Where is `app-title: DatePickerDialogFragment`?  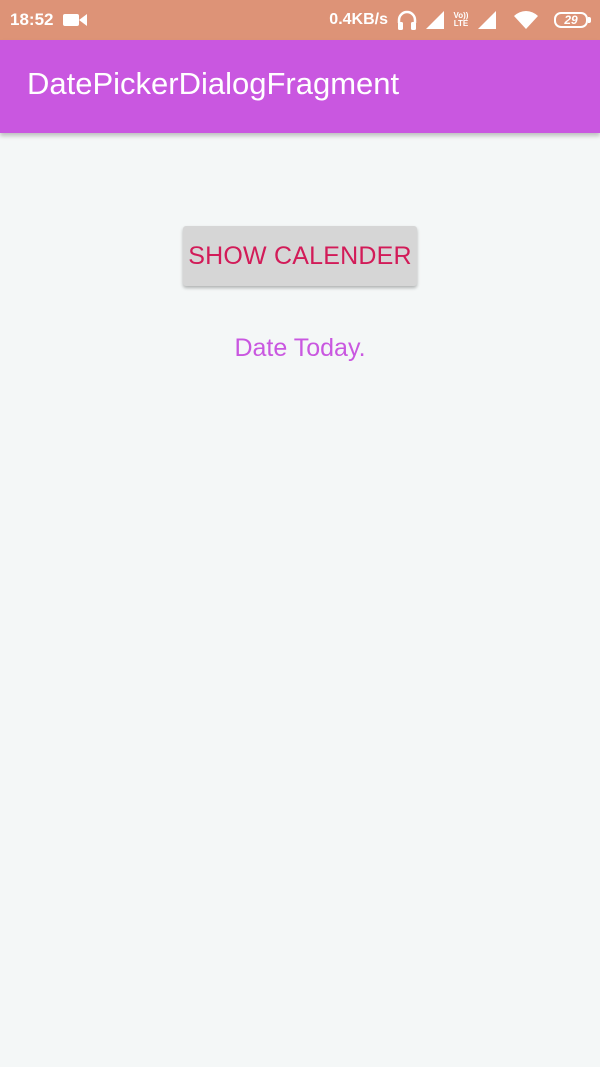 app-title: DatePickerDialogFragment is located at coordinates (213, 83).